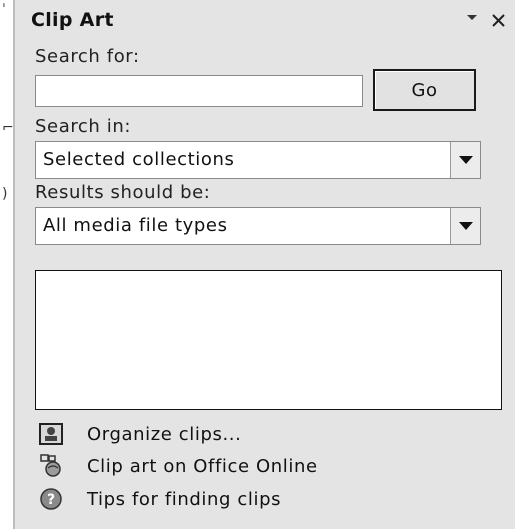 Image resolution: width=515 pixels, height=529 pixels. I want to click on clip-art-online-link: Clip art on Office Online, so click(176, 466).